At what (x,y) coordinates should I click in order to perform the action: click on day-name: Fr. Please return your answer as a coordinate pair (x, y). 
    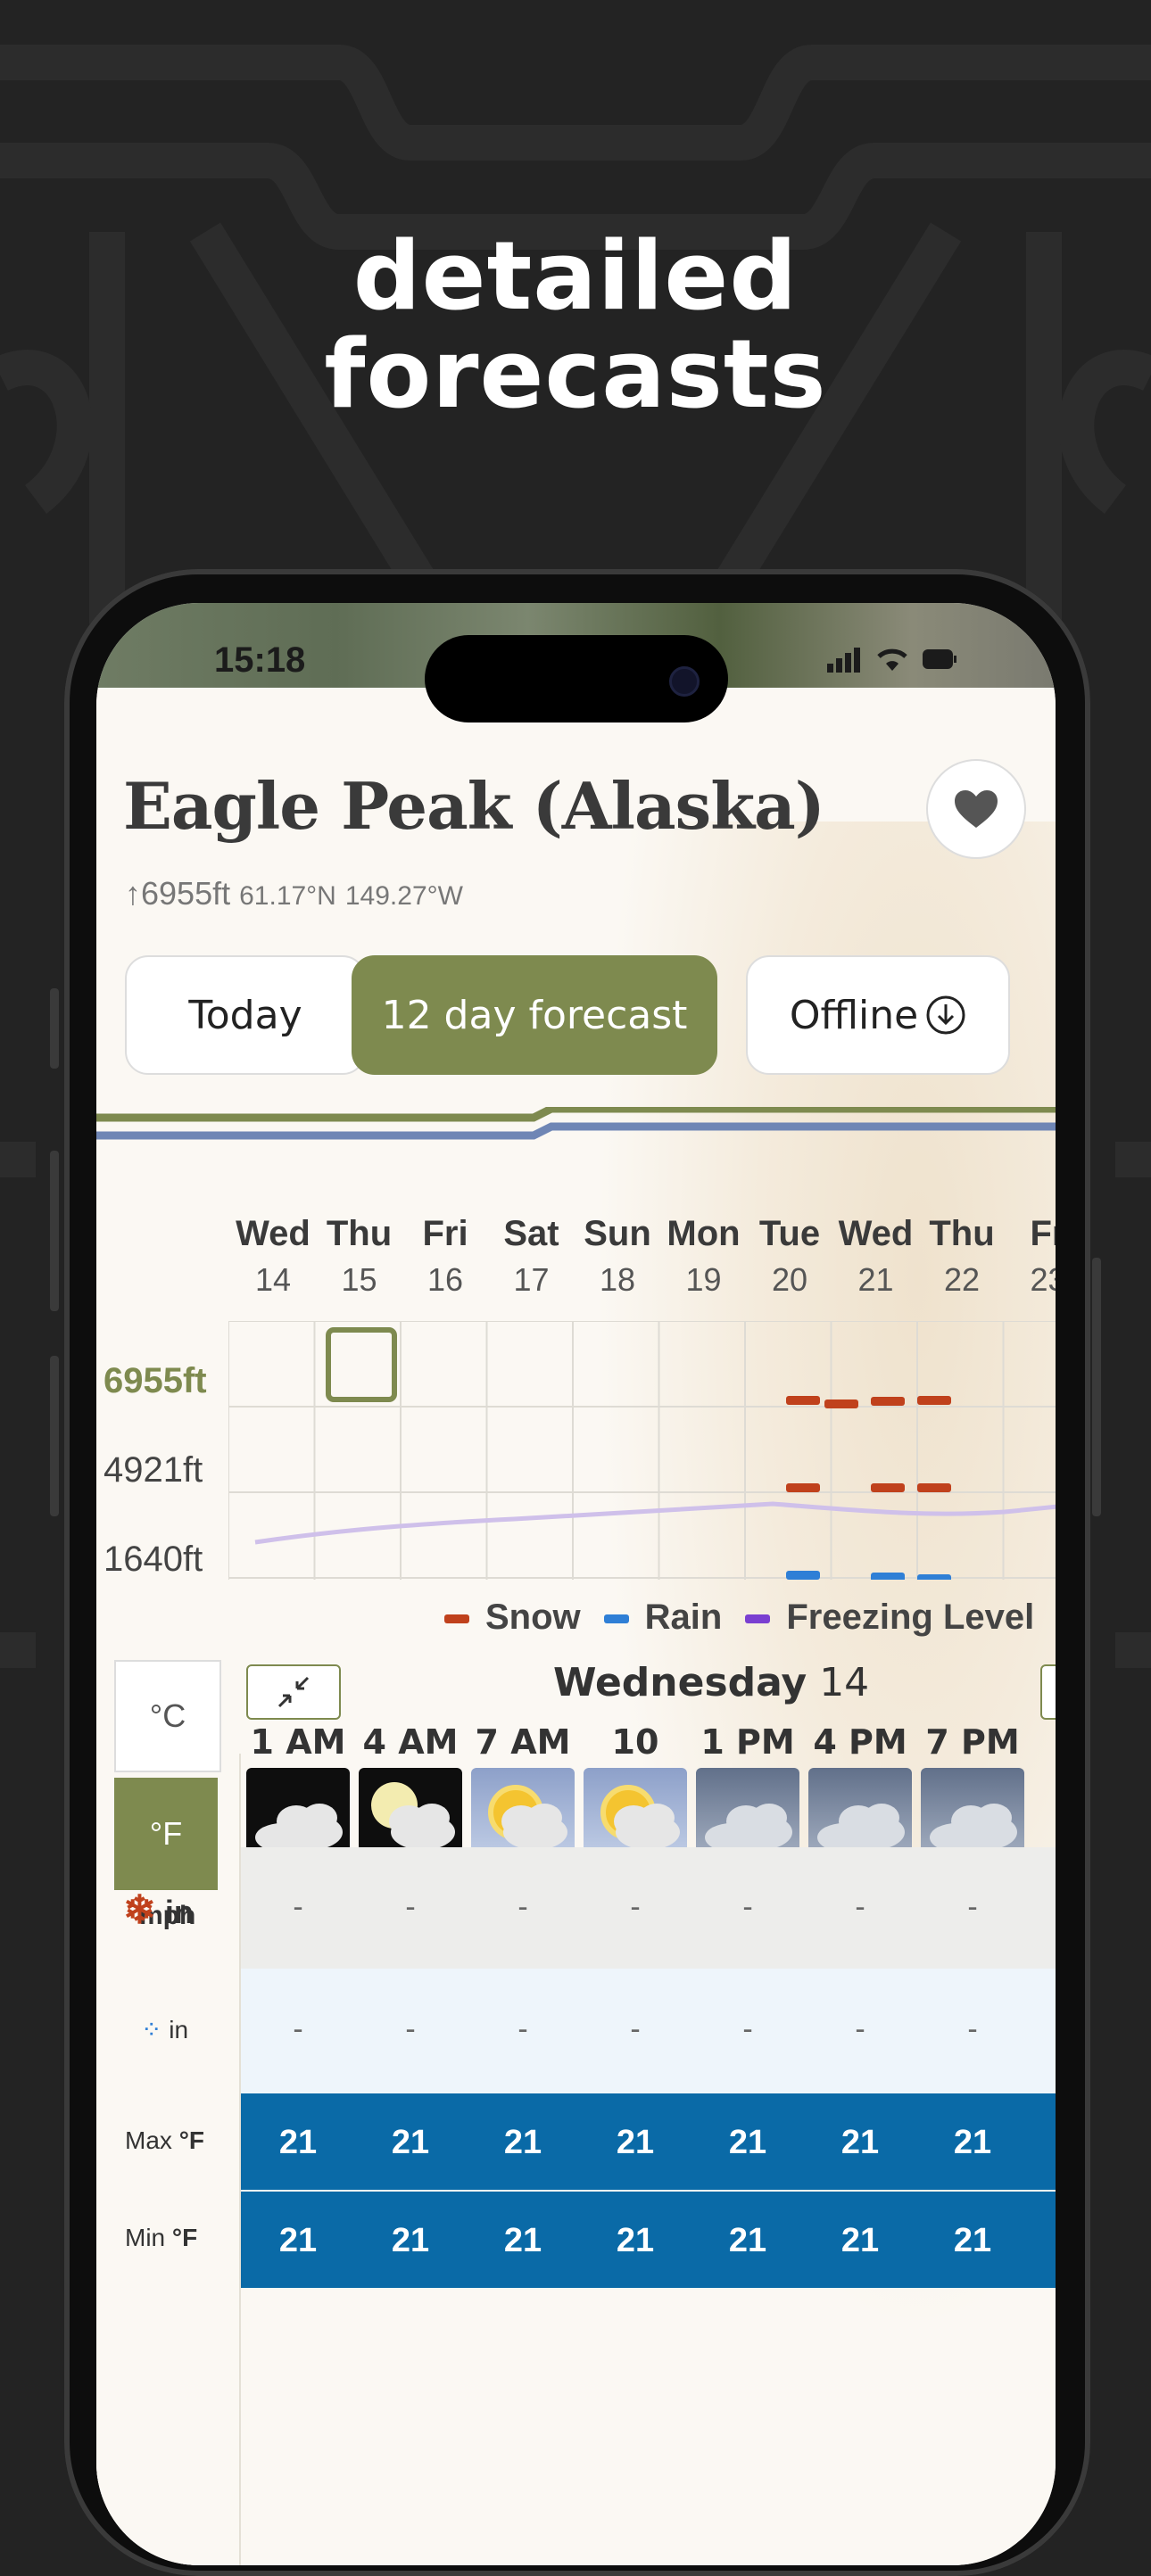
    Looking at the image, I should click on (1043, 1234).